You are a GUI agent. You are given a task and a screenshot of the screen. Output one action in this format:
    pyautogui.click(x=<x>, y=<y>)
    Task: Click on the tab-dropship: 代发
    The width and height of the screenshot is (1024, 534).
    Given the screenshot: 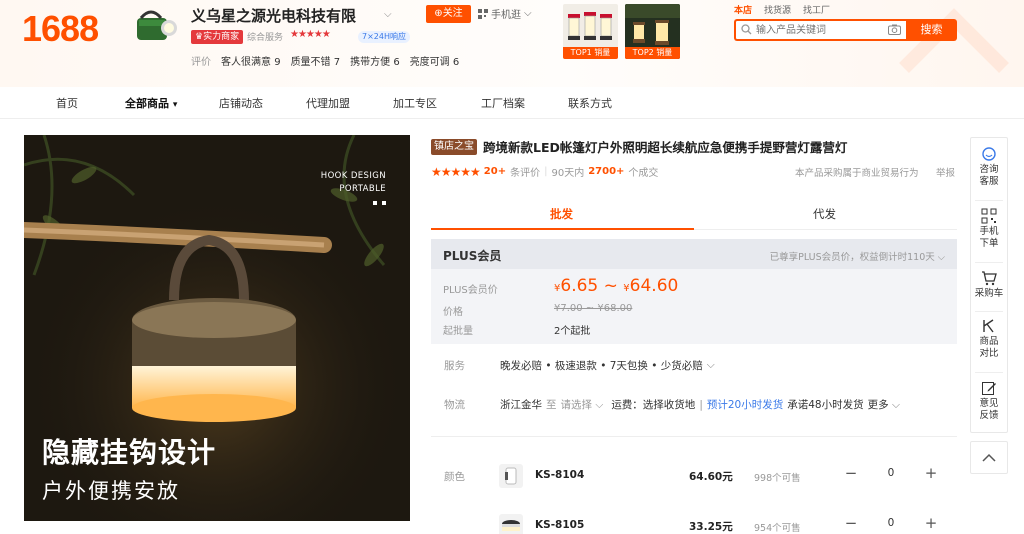 What is the action you would take?
    pyautogui.click(x=824, y=214)
    